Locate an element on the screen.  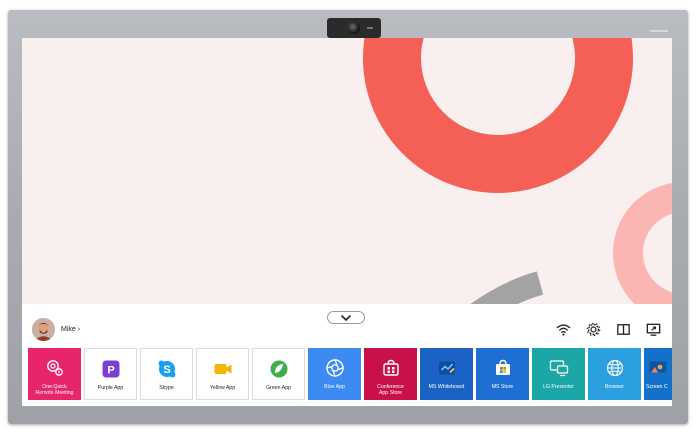
app-tile-purple-app: P Purple App is located at coordinates (110, 374).